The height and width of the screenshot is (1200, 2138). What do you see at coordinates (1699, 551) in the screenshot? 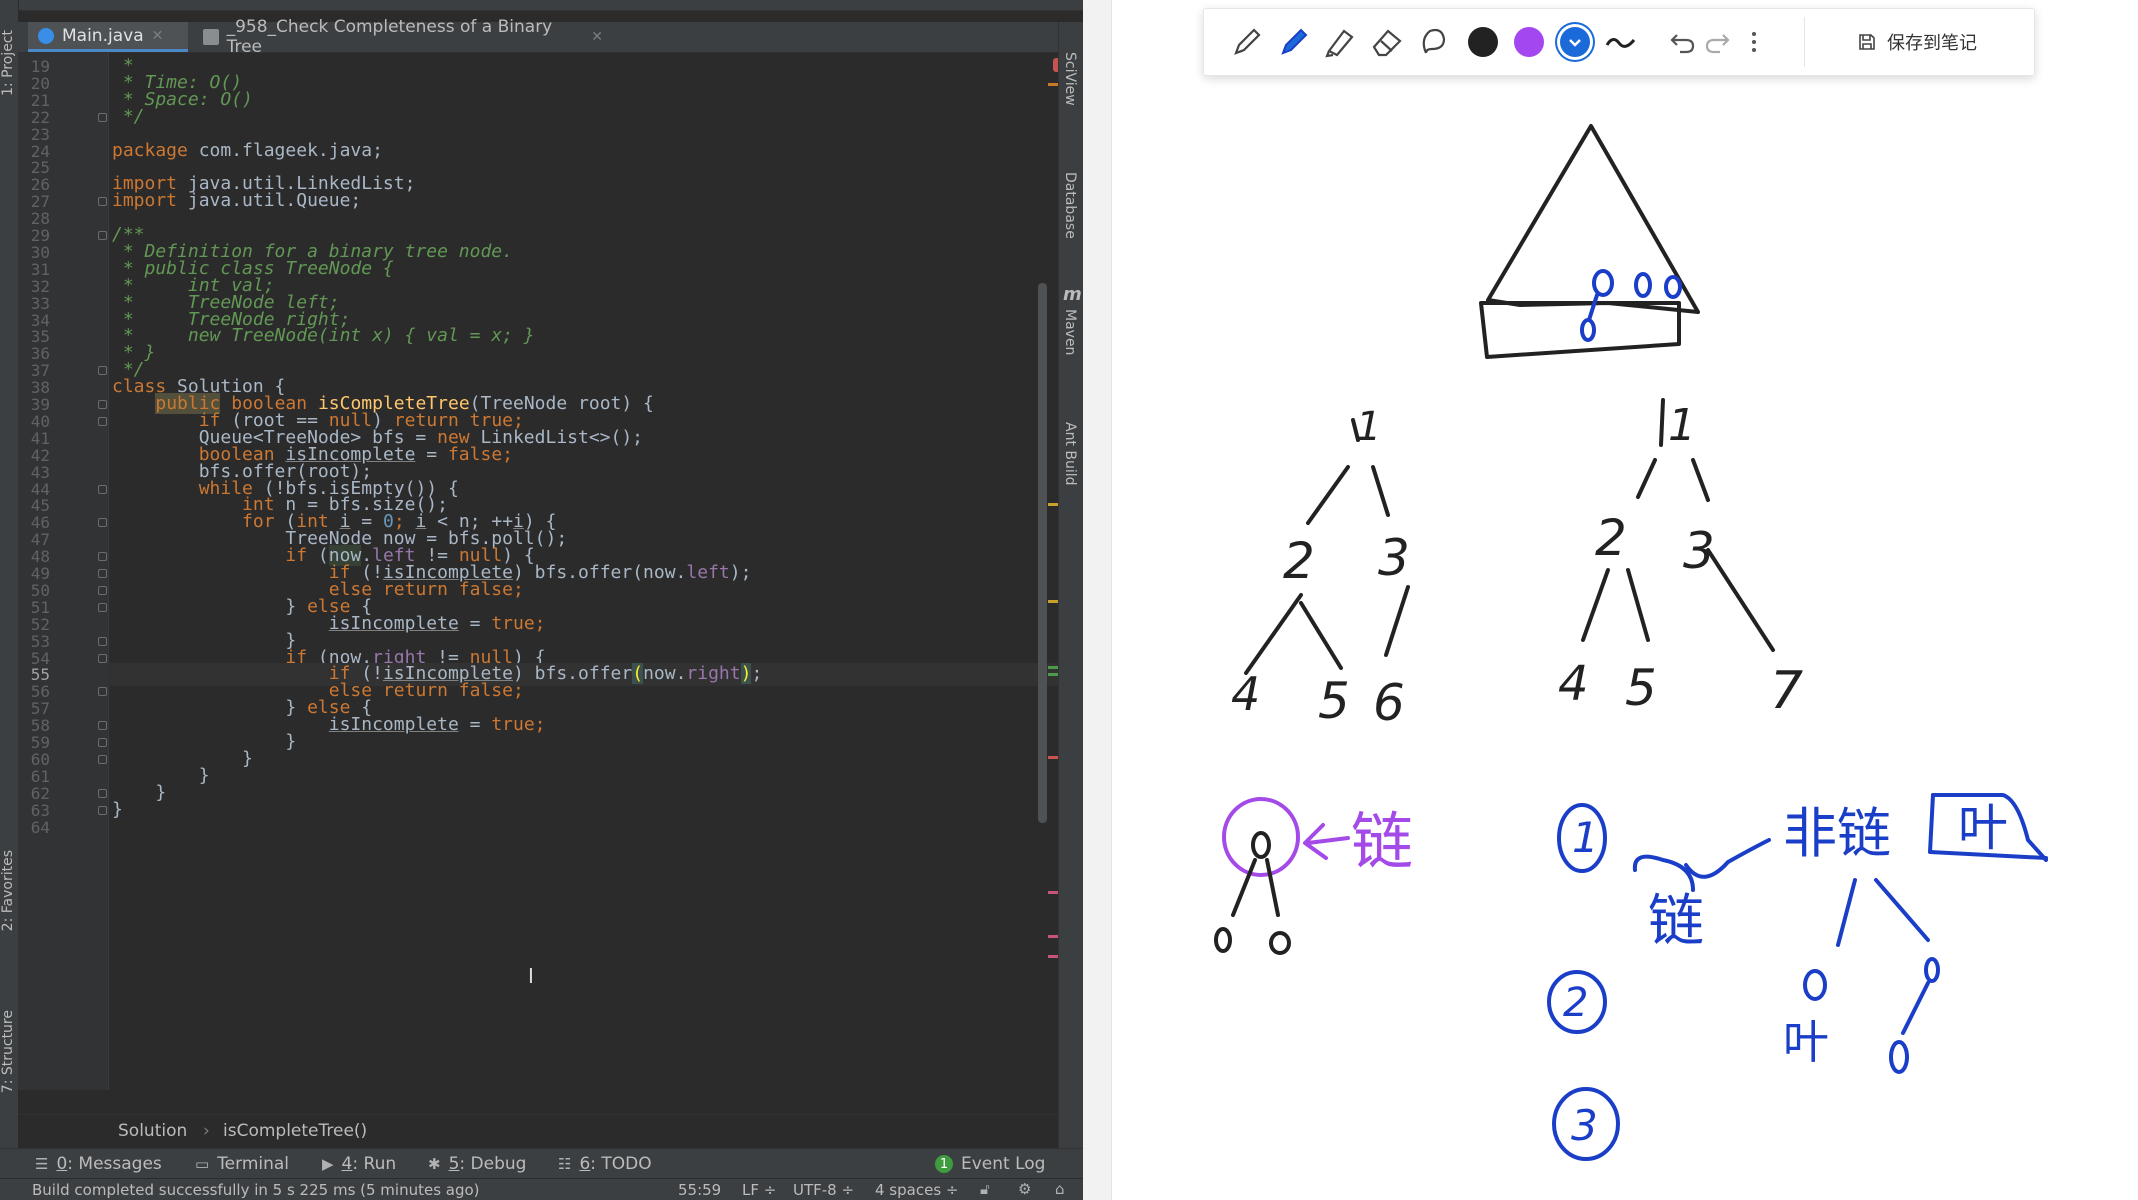
I see `tree-node-label: 3` at bounding box center [1699, 551].